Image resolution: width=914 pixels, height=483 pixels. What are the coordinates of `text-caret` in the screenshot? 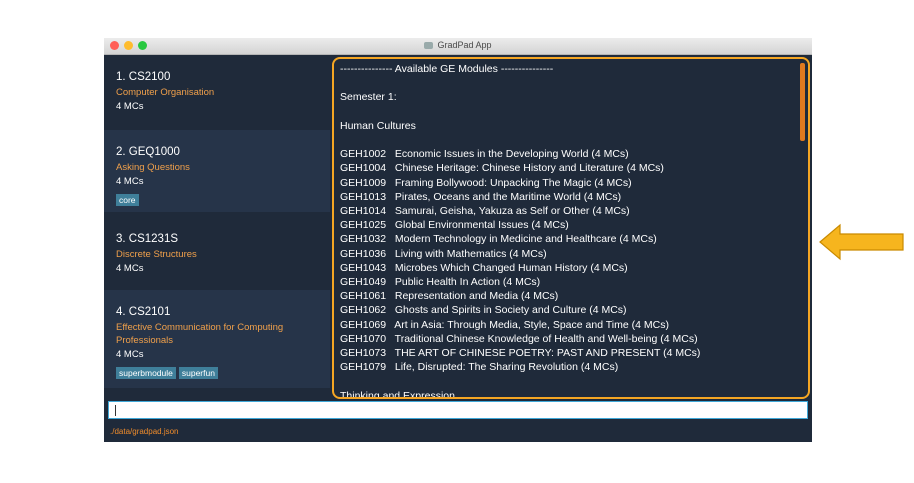 It's located at (115, 410).